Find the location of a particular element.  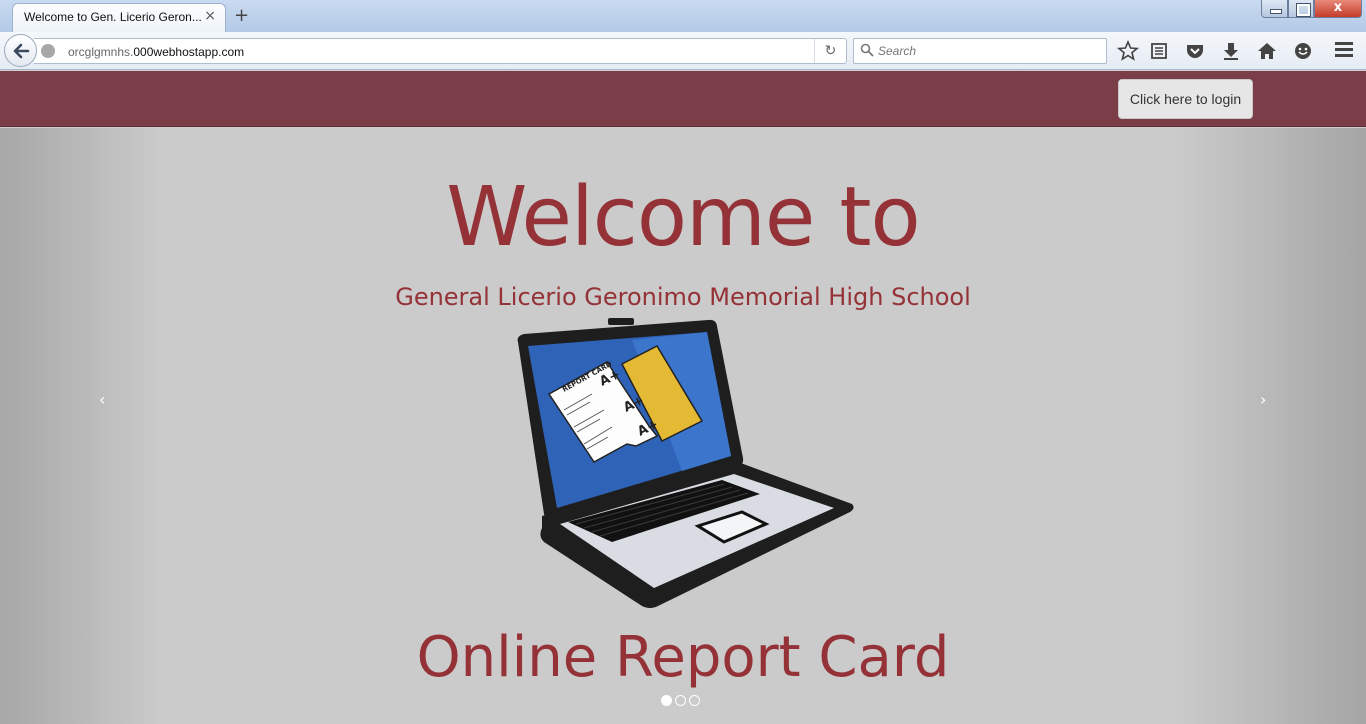

carousel-indicators is located at coordinates (682, 700).